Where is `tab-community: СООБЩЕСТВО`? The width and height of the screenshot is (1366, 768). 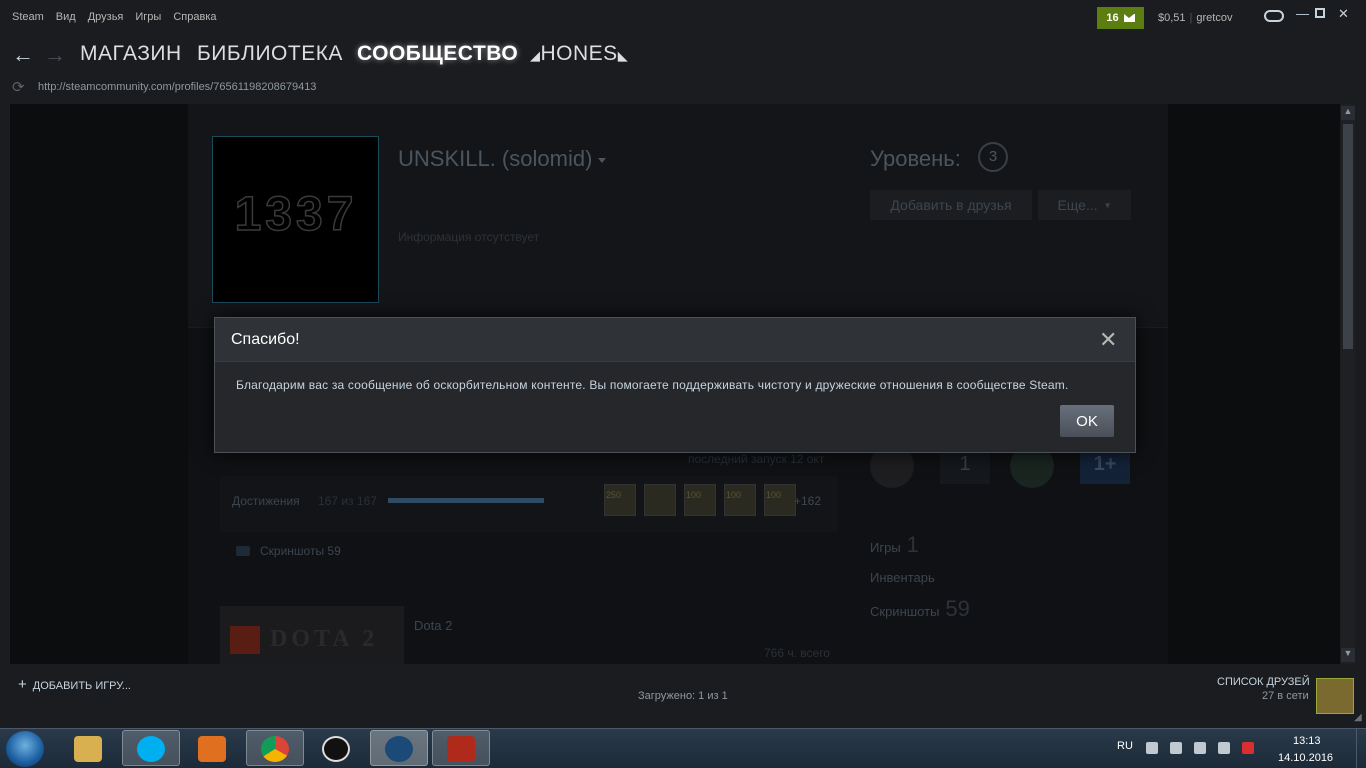 tab-community: СООБЩЕСТВО is located at coordinates (437, 54).